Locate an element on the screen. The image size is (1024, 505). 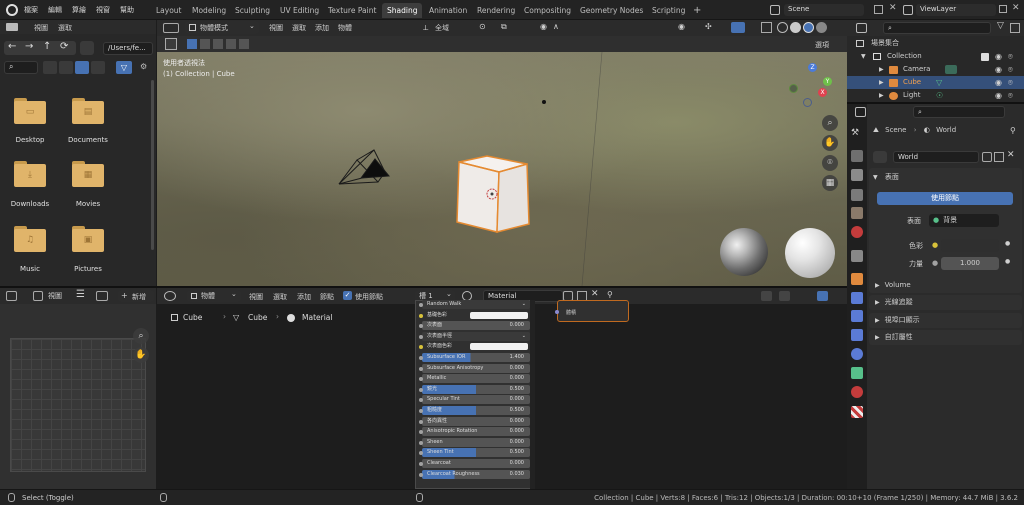
menu-window: 視窗 is located at coordinates (103, 10).